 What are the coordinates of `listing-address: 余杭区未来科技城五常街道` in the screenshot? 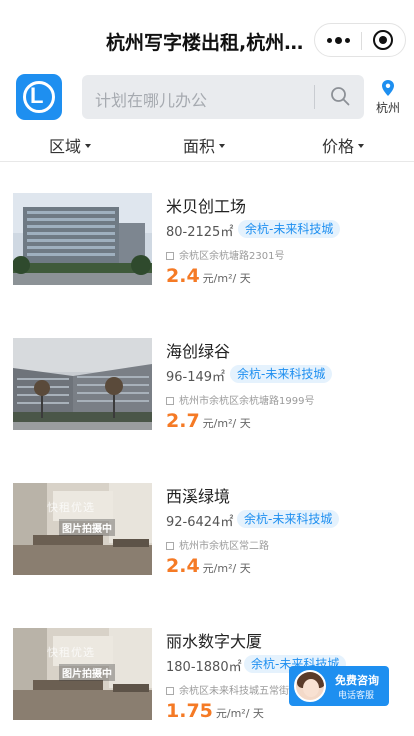 It's located at (232, 689).